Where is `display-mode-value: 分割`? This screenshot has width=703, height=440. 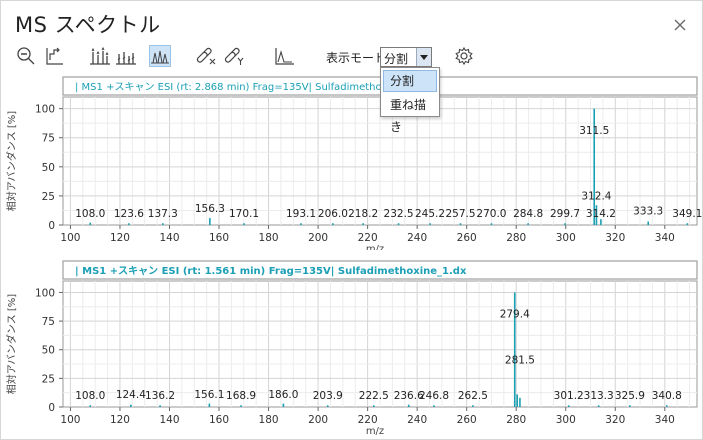
display-mode-value: 分割 is located at coordinates (396, 59).